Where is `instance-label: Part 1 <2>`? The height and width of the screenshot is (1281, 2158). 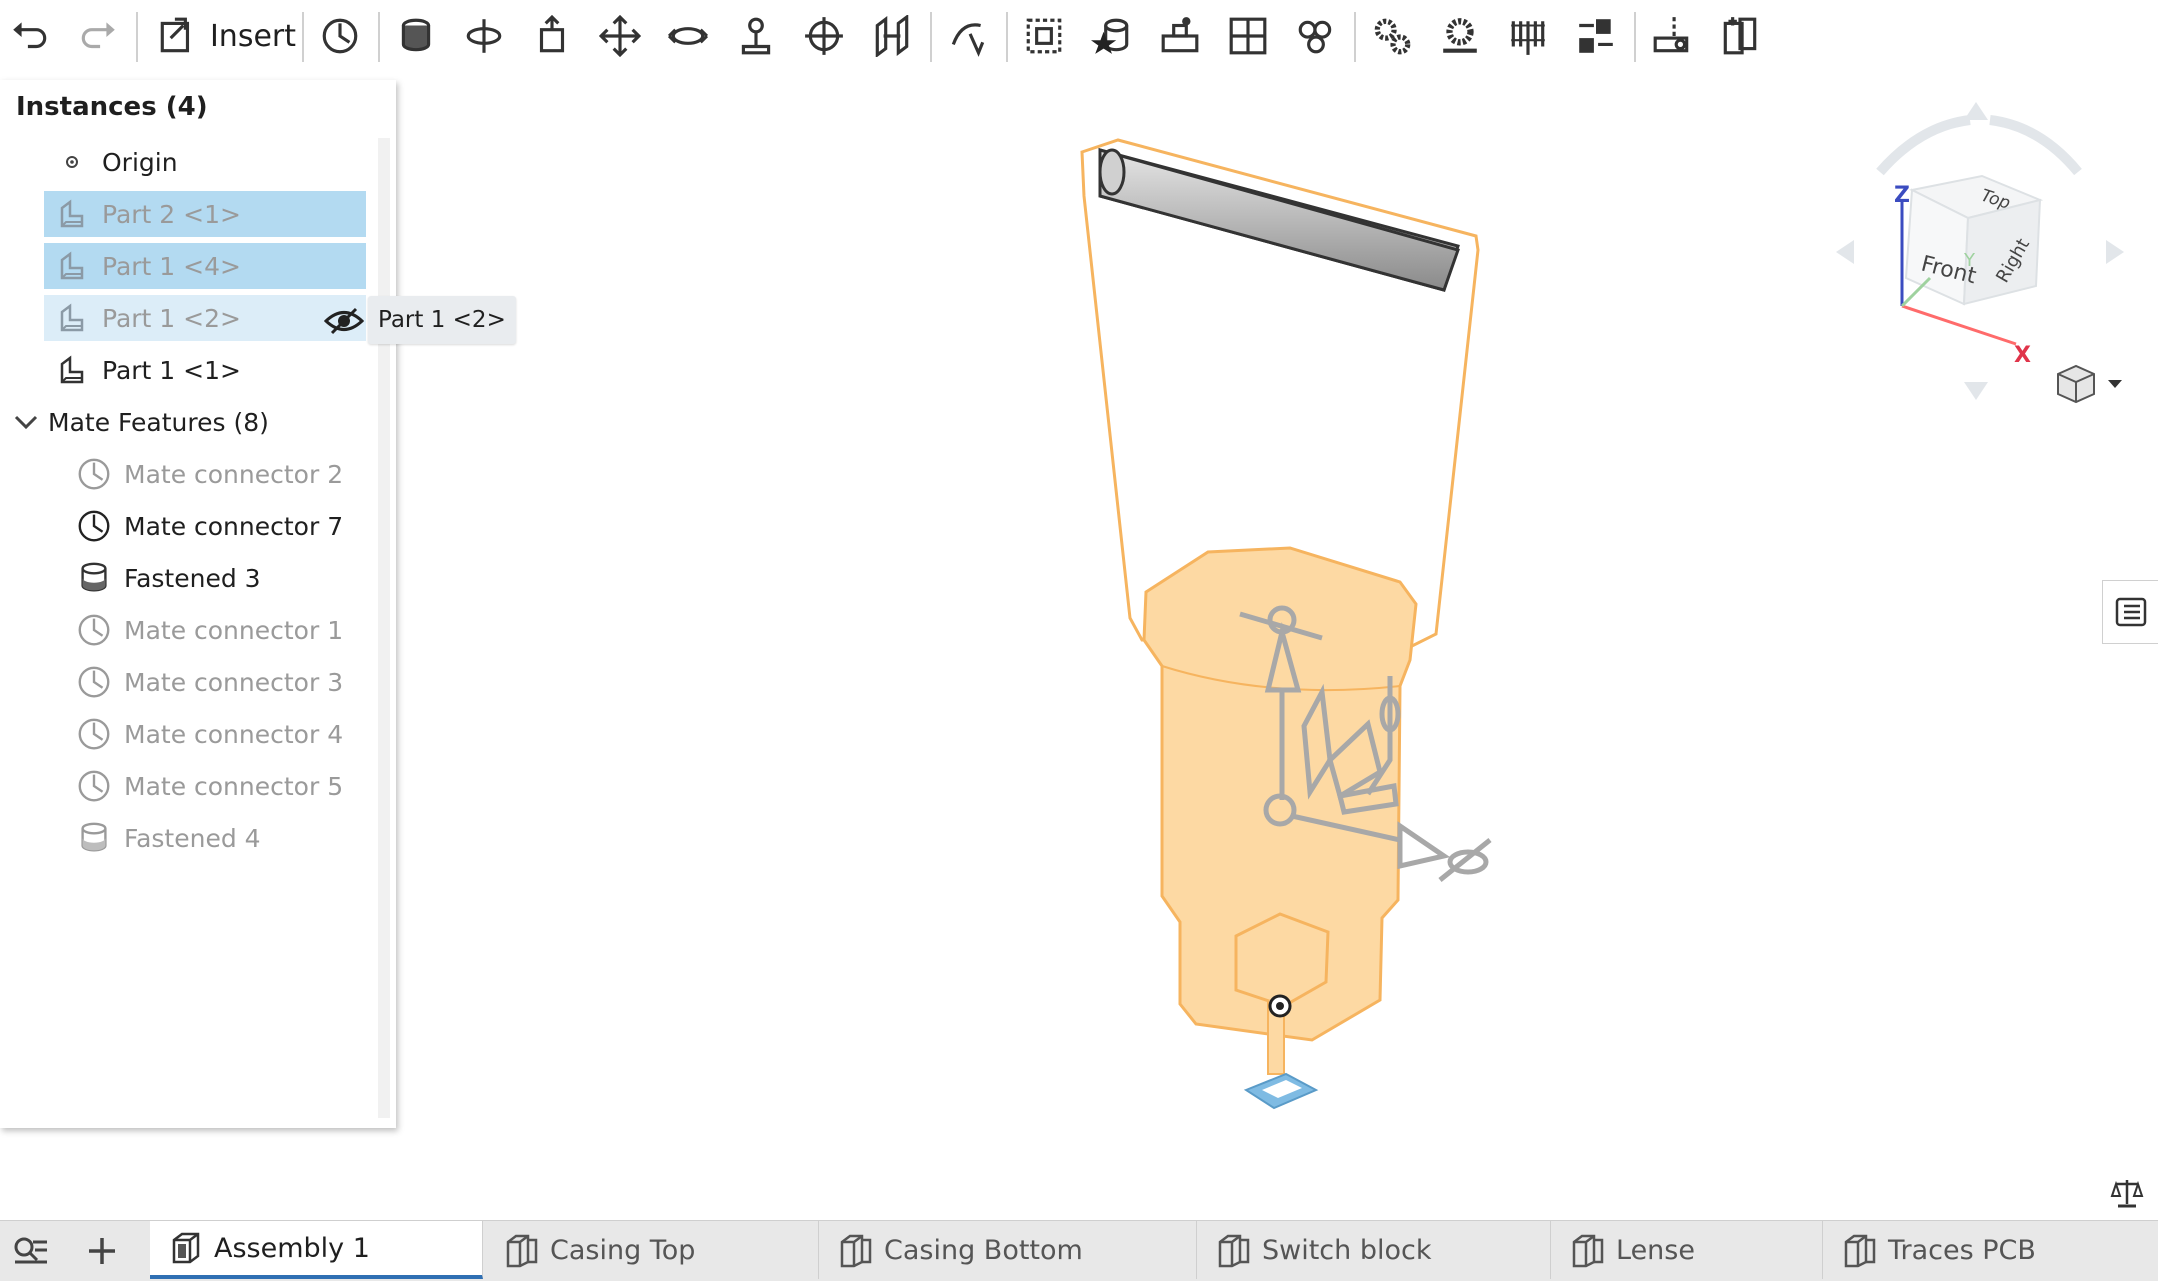 instance-label: Part 1 <2> is located at coordinates (171, 318).